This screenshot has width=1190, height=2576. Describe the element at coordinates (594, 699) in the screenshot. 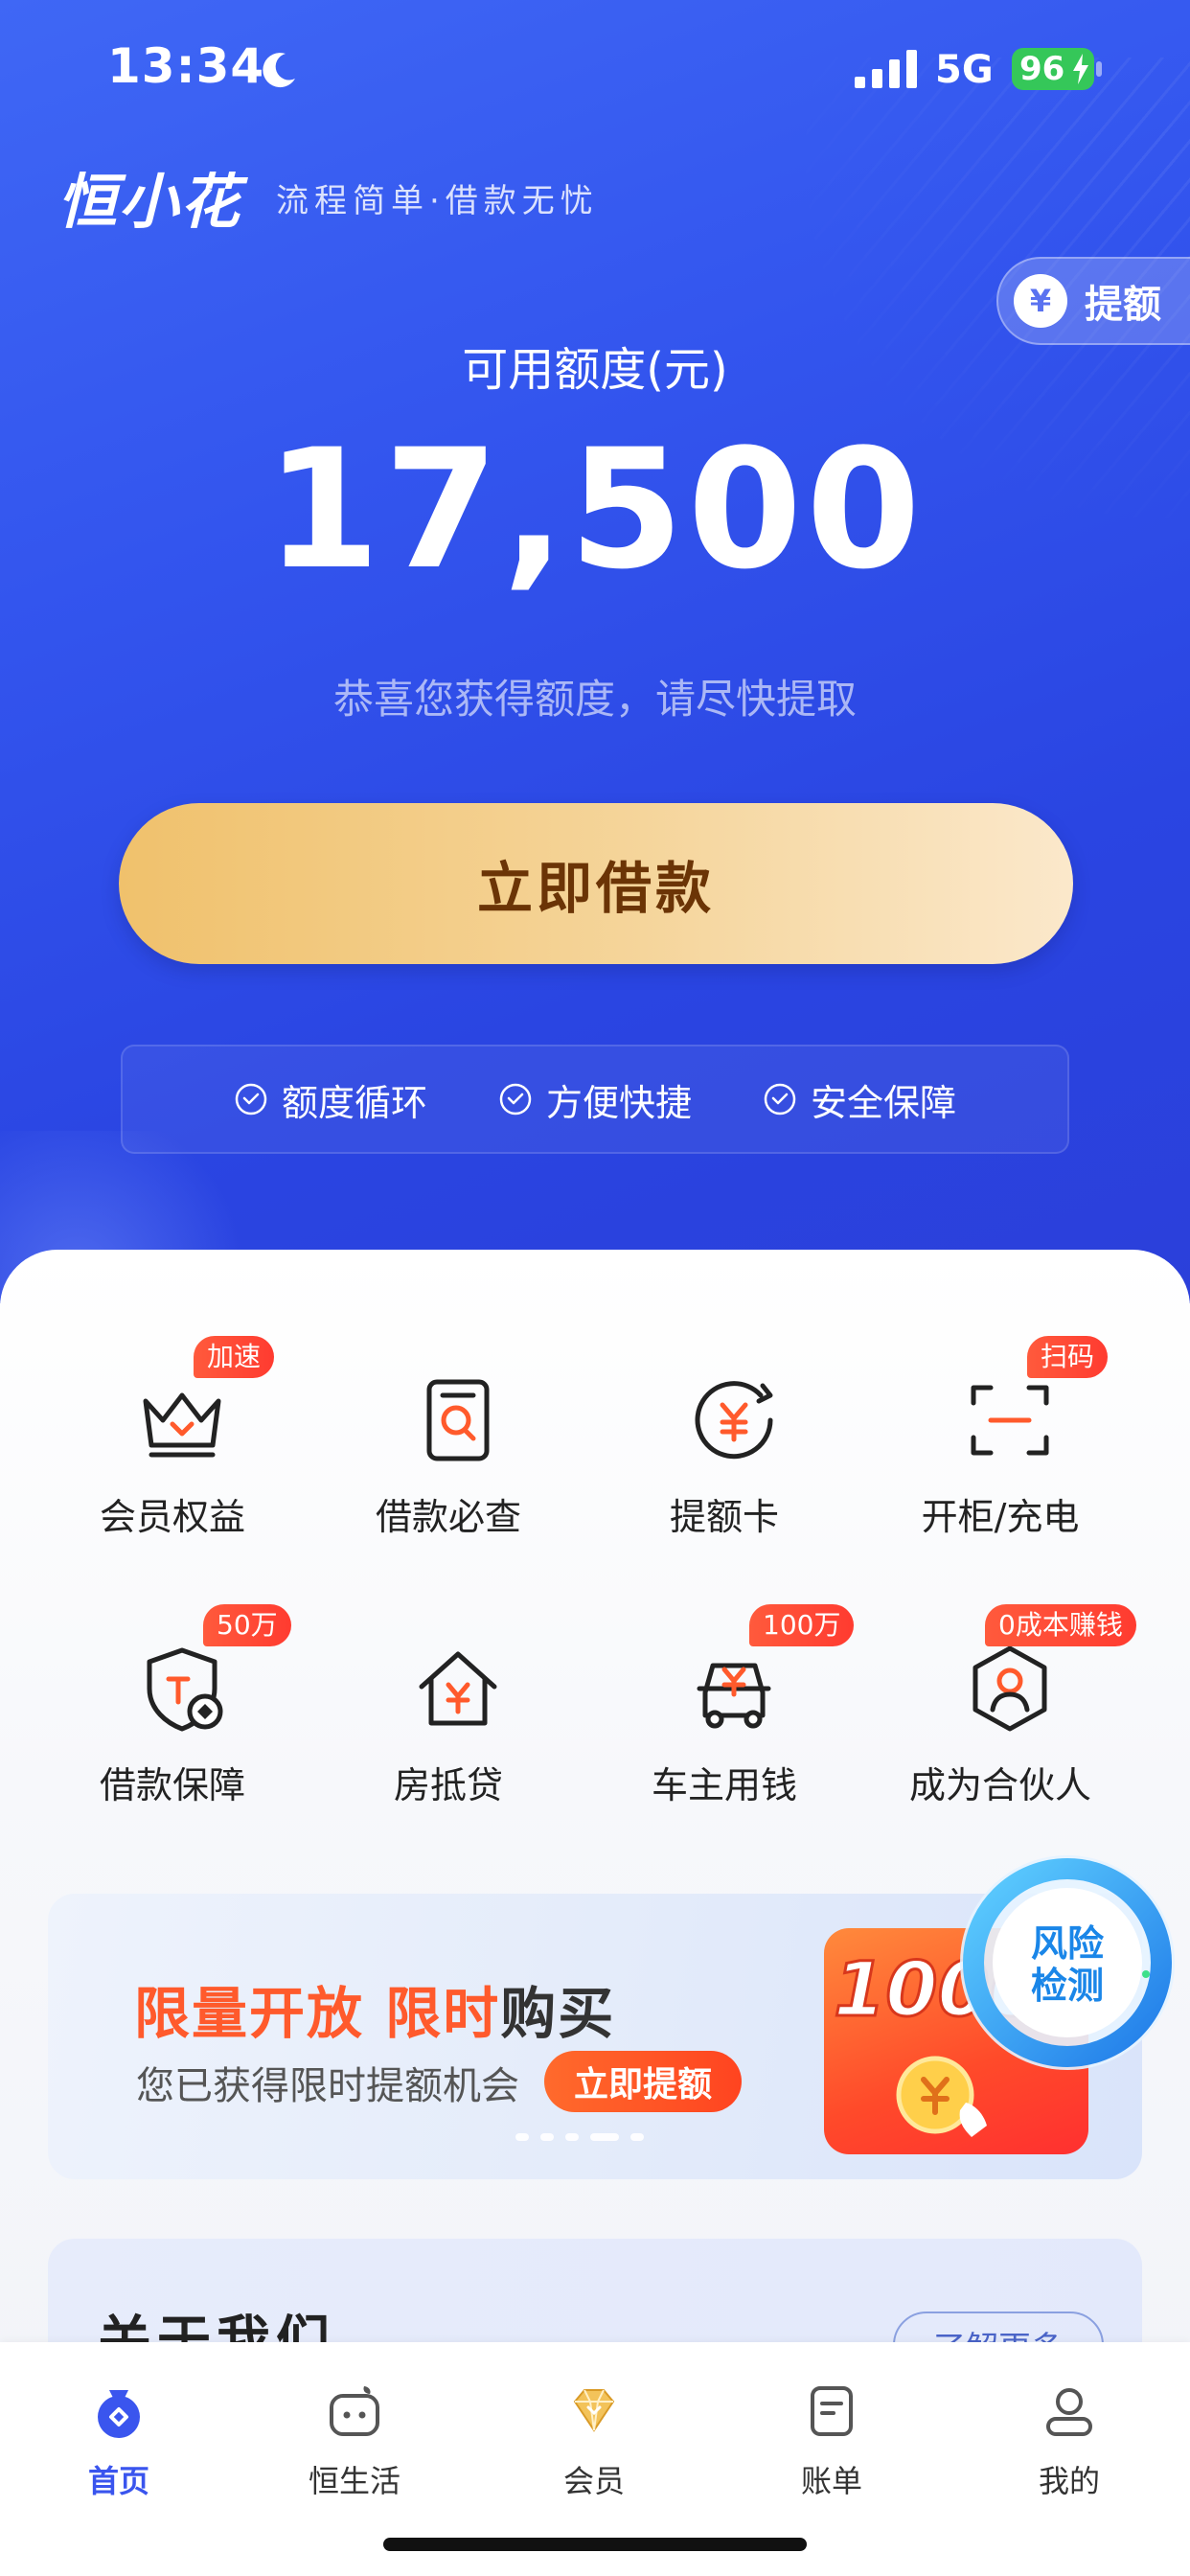

I see `quota-tip: 恭喜您获得额度，请尽快提取` at that location.